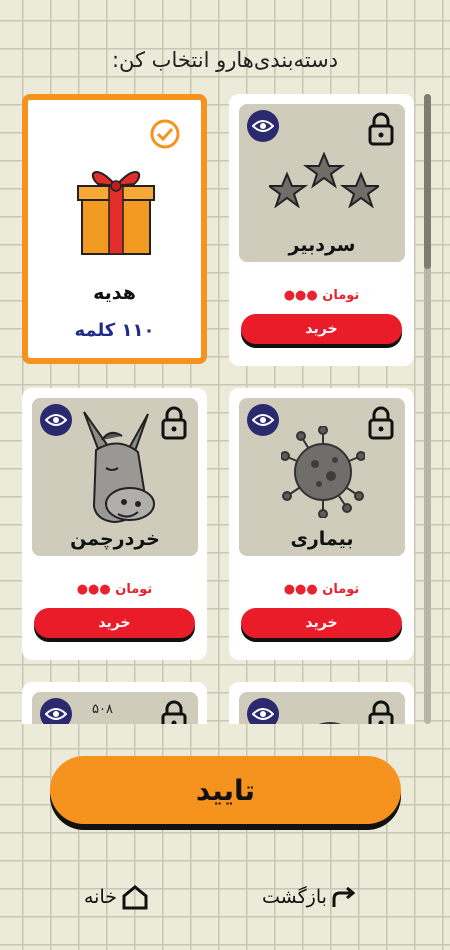  What do you see at coordinates (322, 539) in the screenshot?
I see `category-name: بیماری` at bounding box center [322, 539].